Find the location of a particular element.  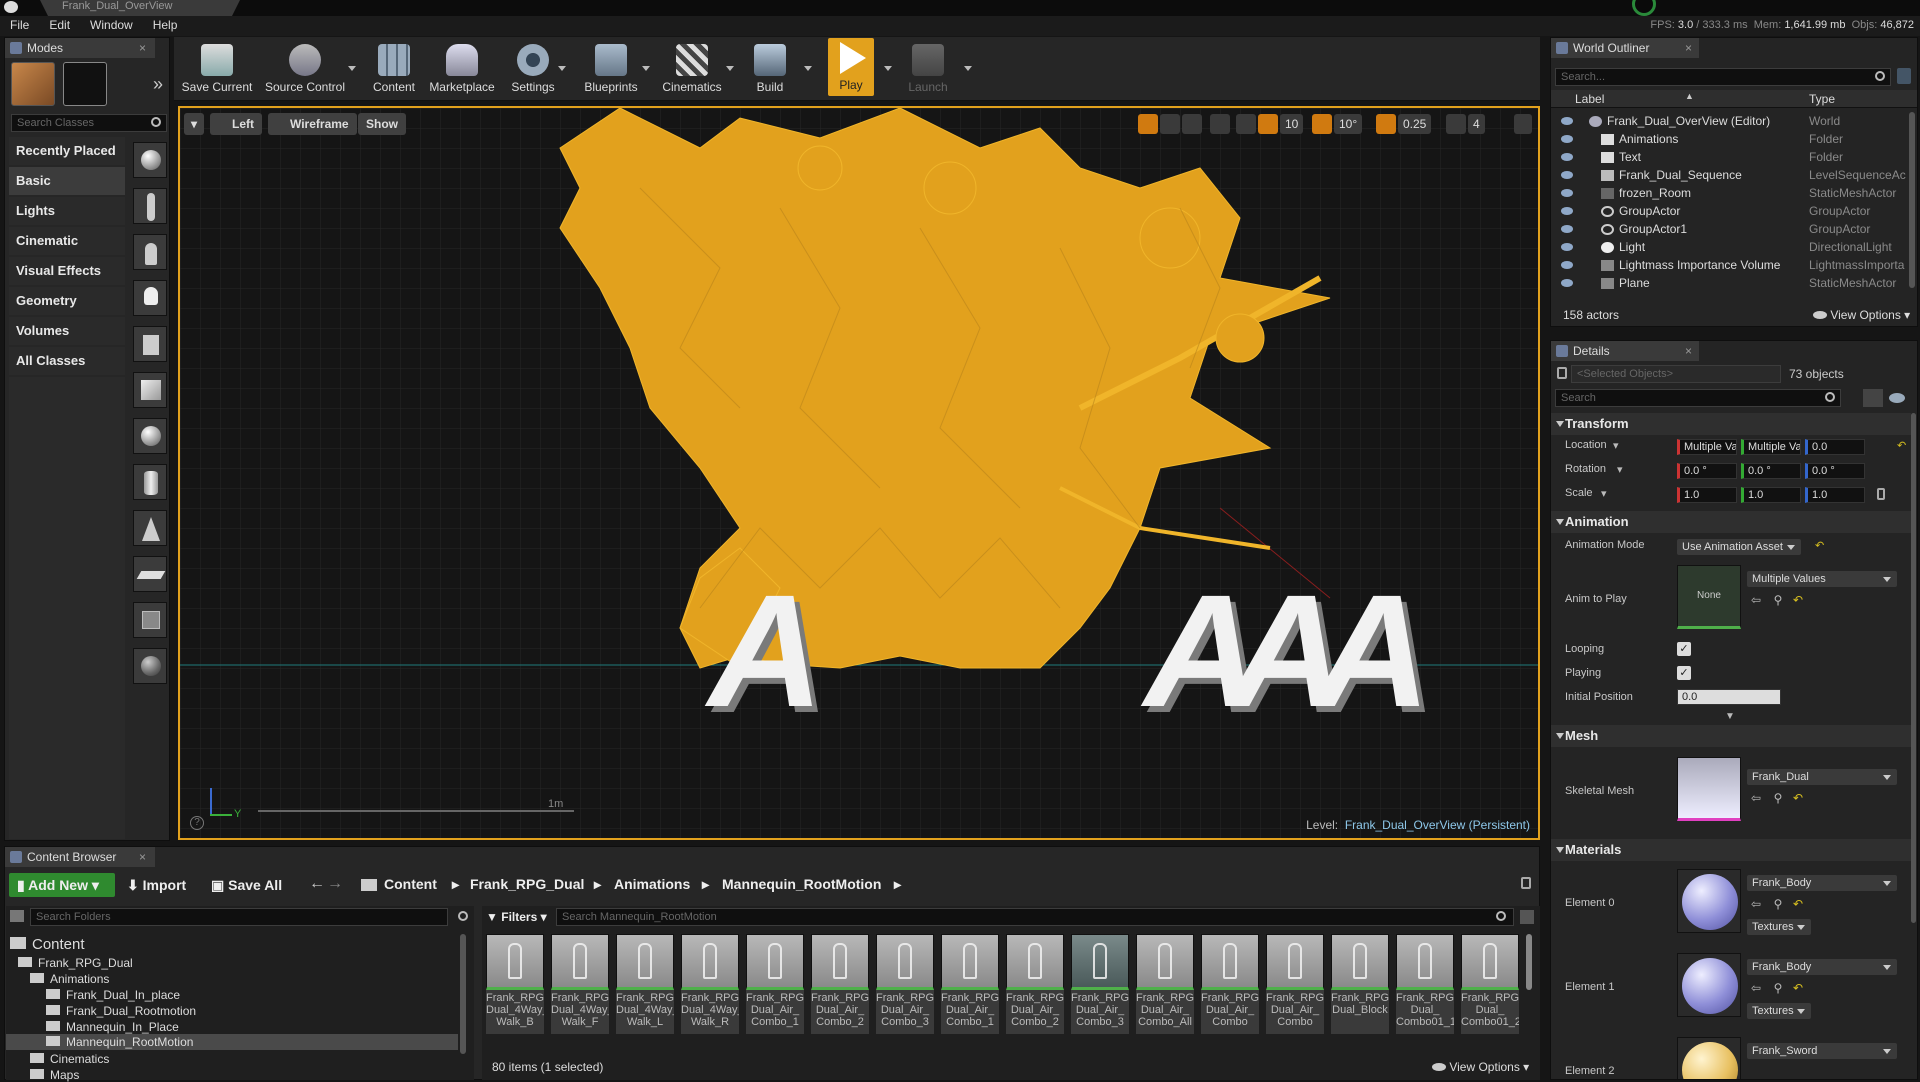

scale-snap-value: 0.25 is located at coordinates (1415, 124).